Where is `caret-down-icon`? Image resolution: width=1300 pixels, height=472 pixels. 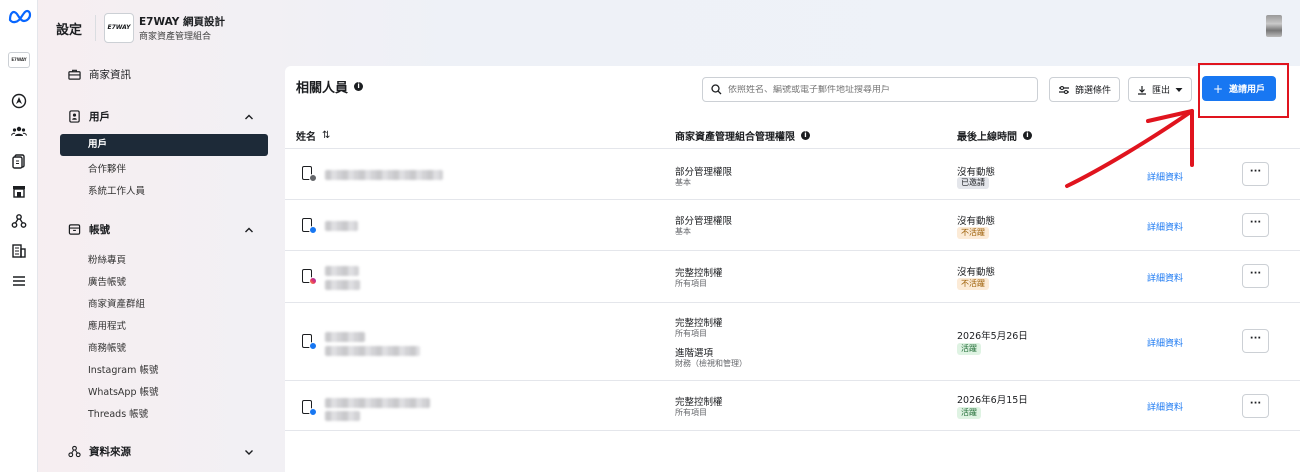 caret-down-icon is located at coordinates (1179, 89).